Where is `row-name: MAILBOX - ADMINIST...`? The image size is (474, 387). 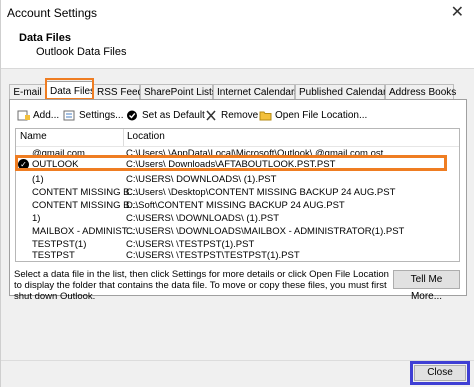
row-name: MAILBOX - ADMINIST... is located at coordinates (83, 231).